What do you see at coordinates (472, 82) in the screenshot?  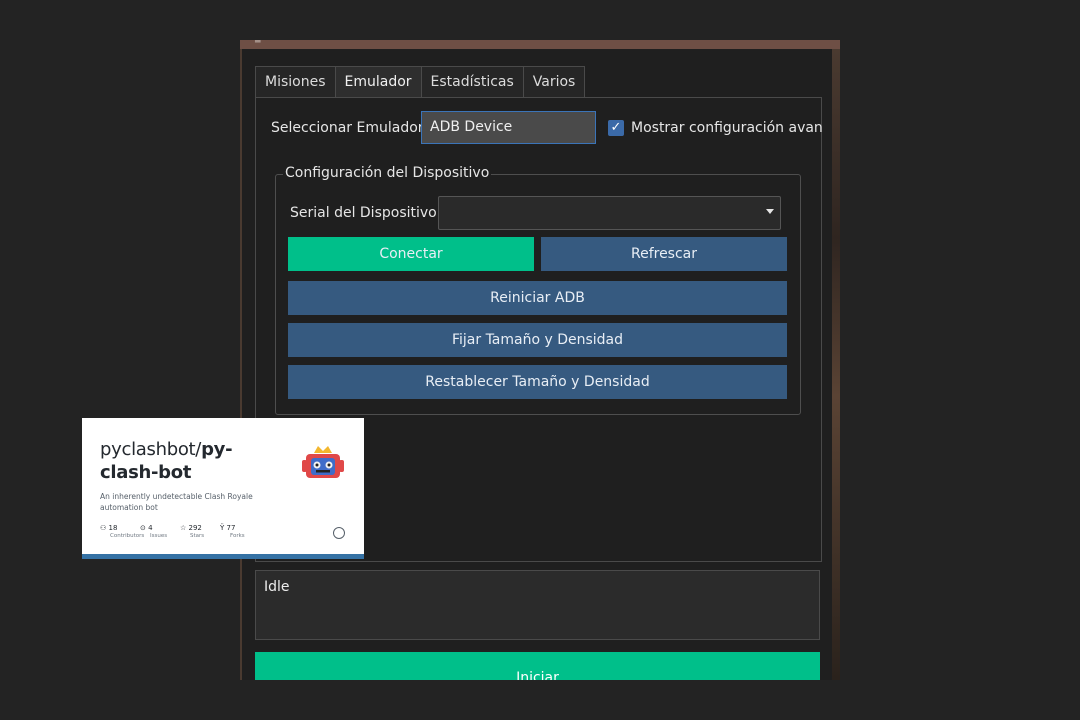 I see `tab-estadisticas: Estadísticas` at bounding box center [472, 82].